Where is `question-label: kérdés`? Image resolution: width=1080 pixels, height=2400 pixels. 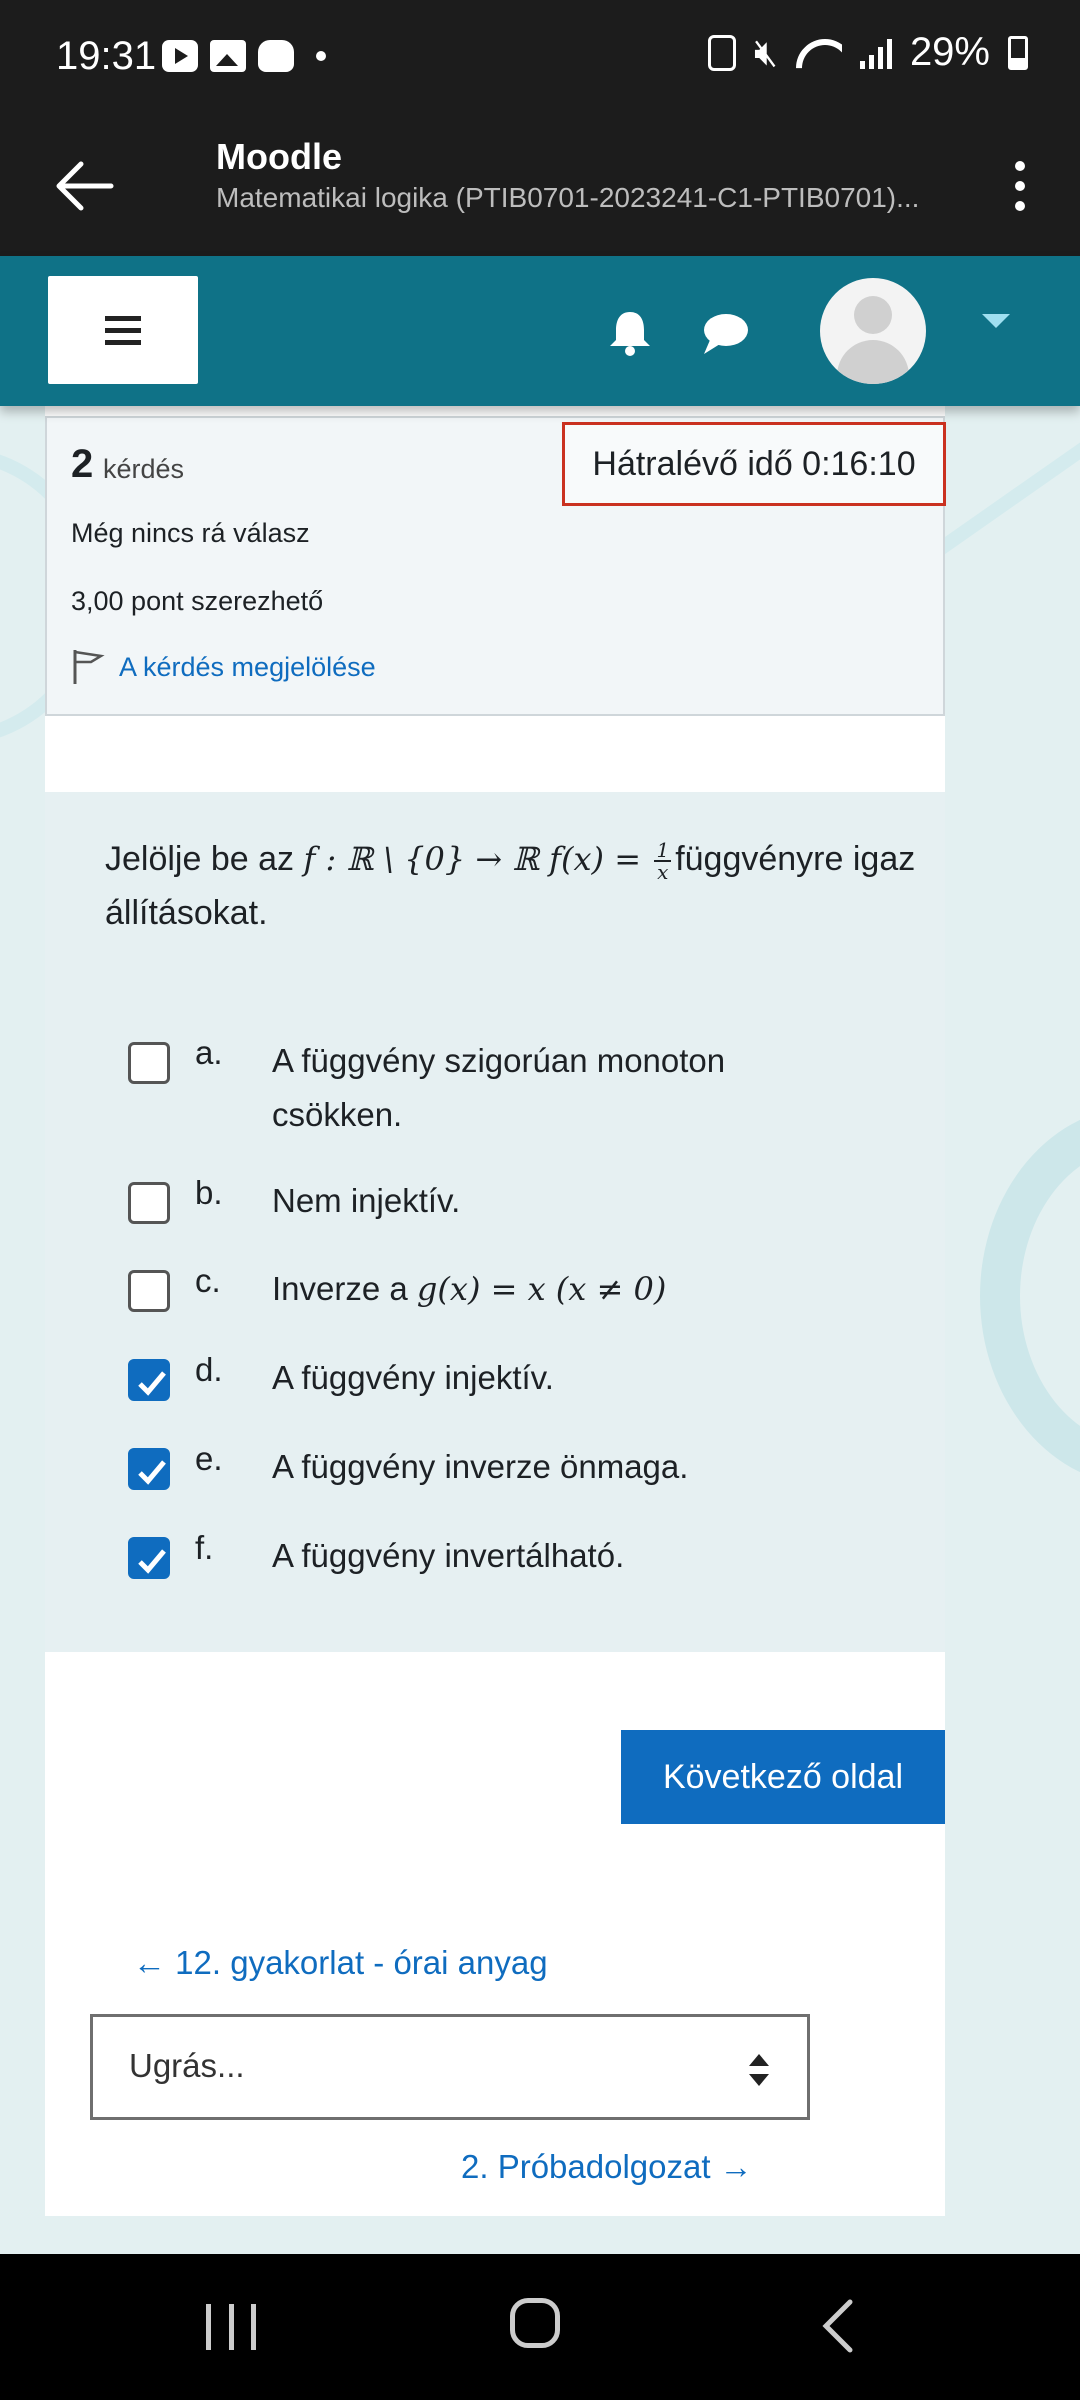 question-label: kérdés is located at coordinates (144, 469).